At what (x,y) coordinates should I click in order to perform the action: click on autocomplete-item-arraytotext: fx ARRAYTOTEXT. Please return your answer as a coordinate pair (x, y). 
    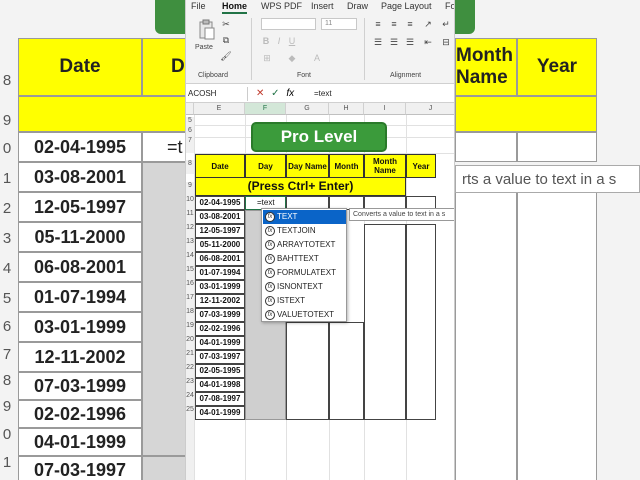
    Looking at the image, I should click on (304, 245).